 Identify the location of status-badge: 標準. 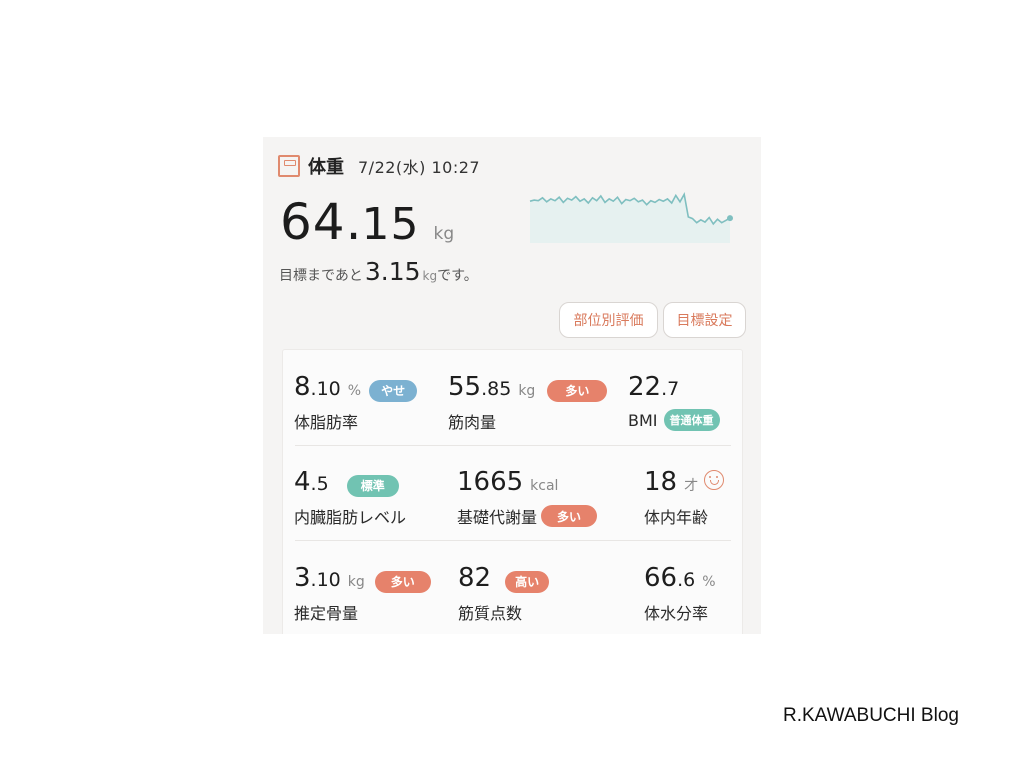
(372, 485).